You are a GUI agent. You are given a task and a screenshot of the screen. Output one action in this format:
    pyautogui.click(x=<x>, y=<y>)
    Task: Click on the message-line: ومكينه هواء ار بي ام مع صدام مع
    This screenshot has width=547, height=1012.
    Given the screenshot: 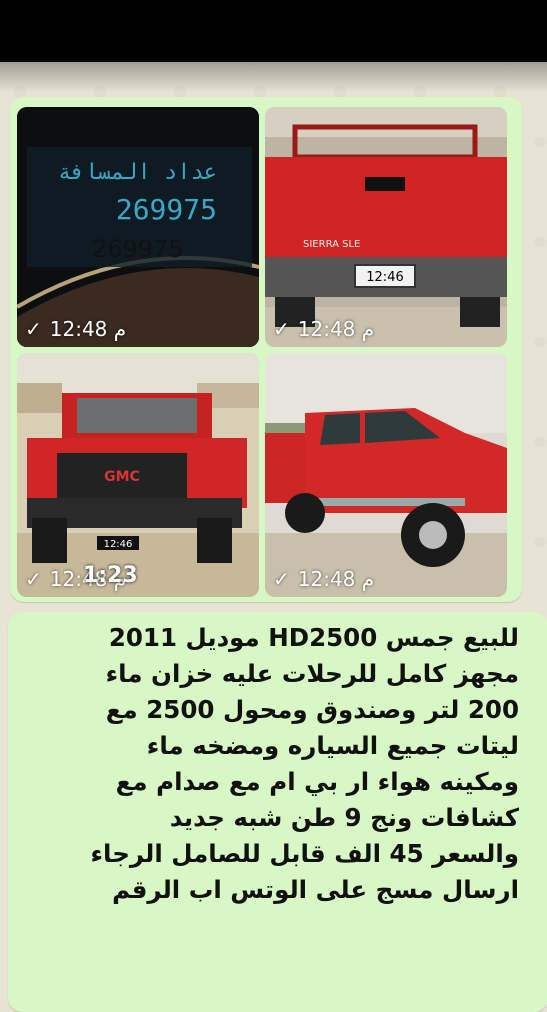 What is the action you would take?
    pyautogui.click(x=317, y=781)
    